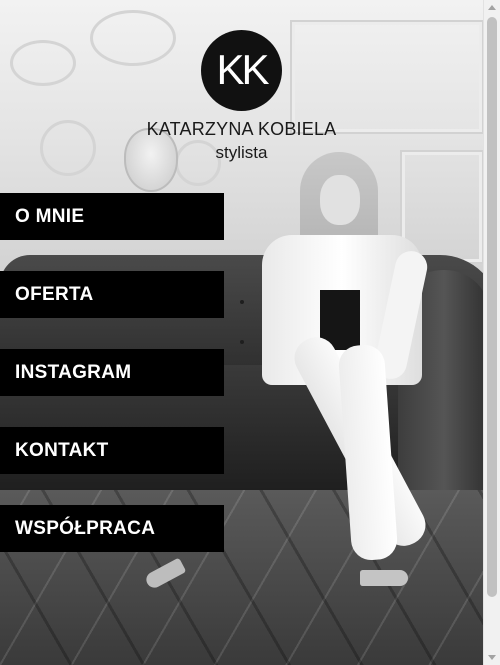  What do you see at coordinates (241, 152) in the screenshot?
I see `brand-tagline: stylista` at bounding box center [241, 152].